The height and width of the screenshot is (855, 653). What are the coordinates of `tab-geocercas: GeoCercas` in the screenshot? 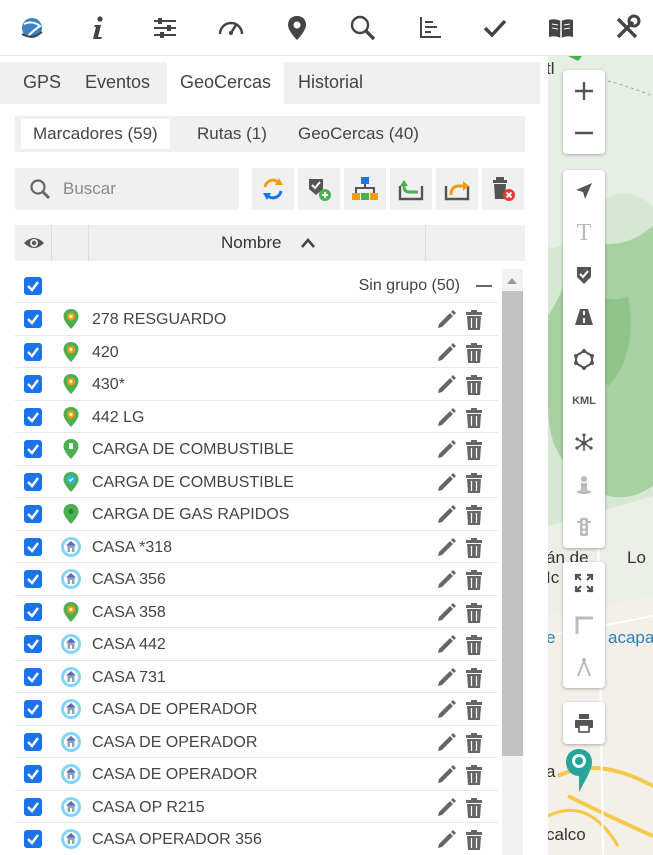 It's located at (226, 83).